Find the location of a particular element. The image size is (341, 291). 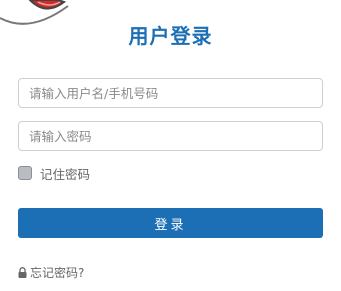

password-input is located at coordinates (170, 136).